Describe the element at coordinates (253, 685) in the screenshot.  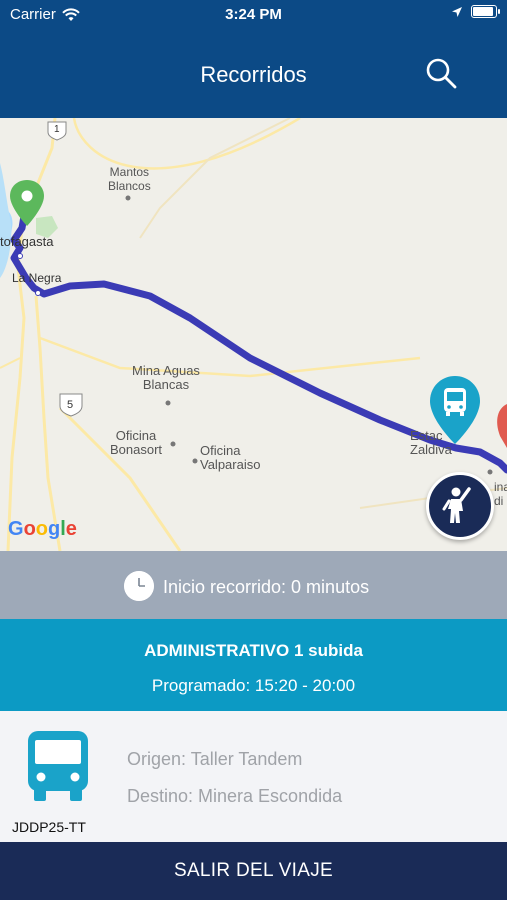
I see `route-schedule: Programado: 15:20 - 20:00` at that location.